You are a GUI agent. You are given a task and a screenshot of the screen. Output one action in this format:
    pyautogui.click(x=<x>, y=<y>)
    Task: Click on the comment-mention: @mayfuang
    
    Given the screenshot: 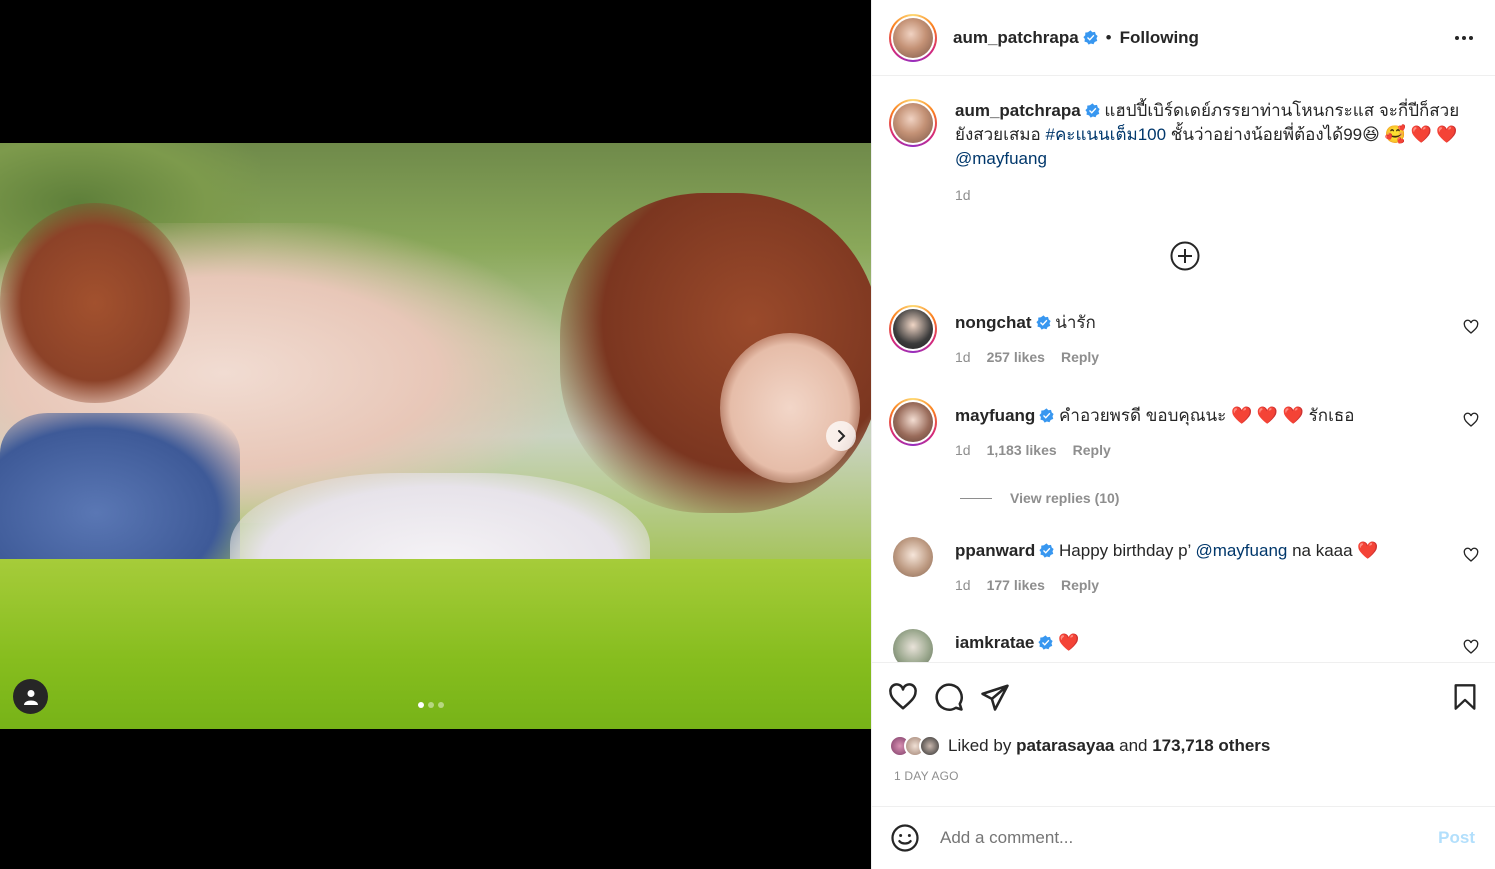 What is the action you would take?
    pyautogui.click(x=1241, y=550)
    